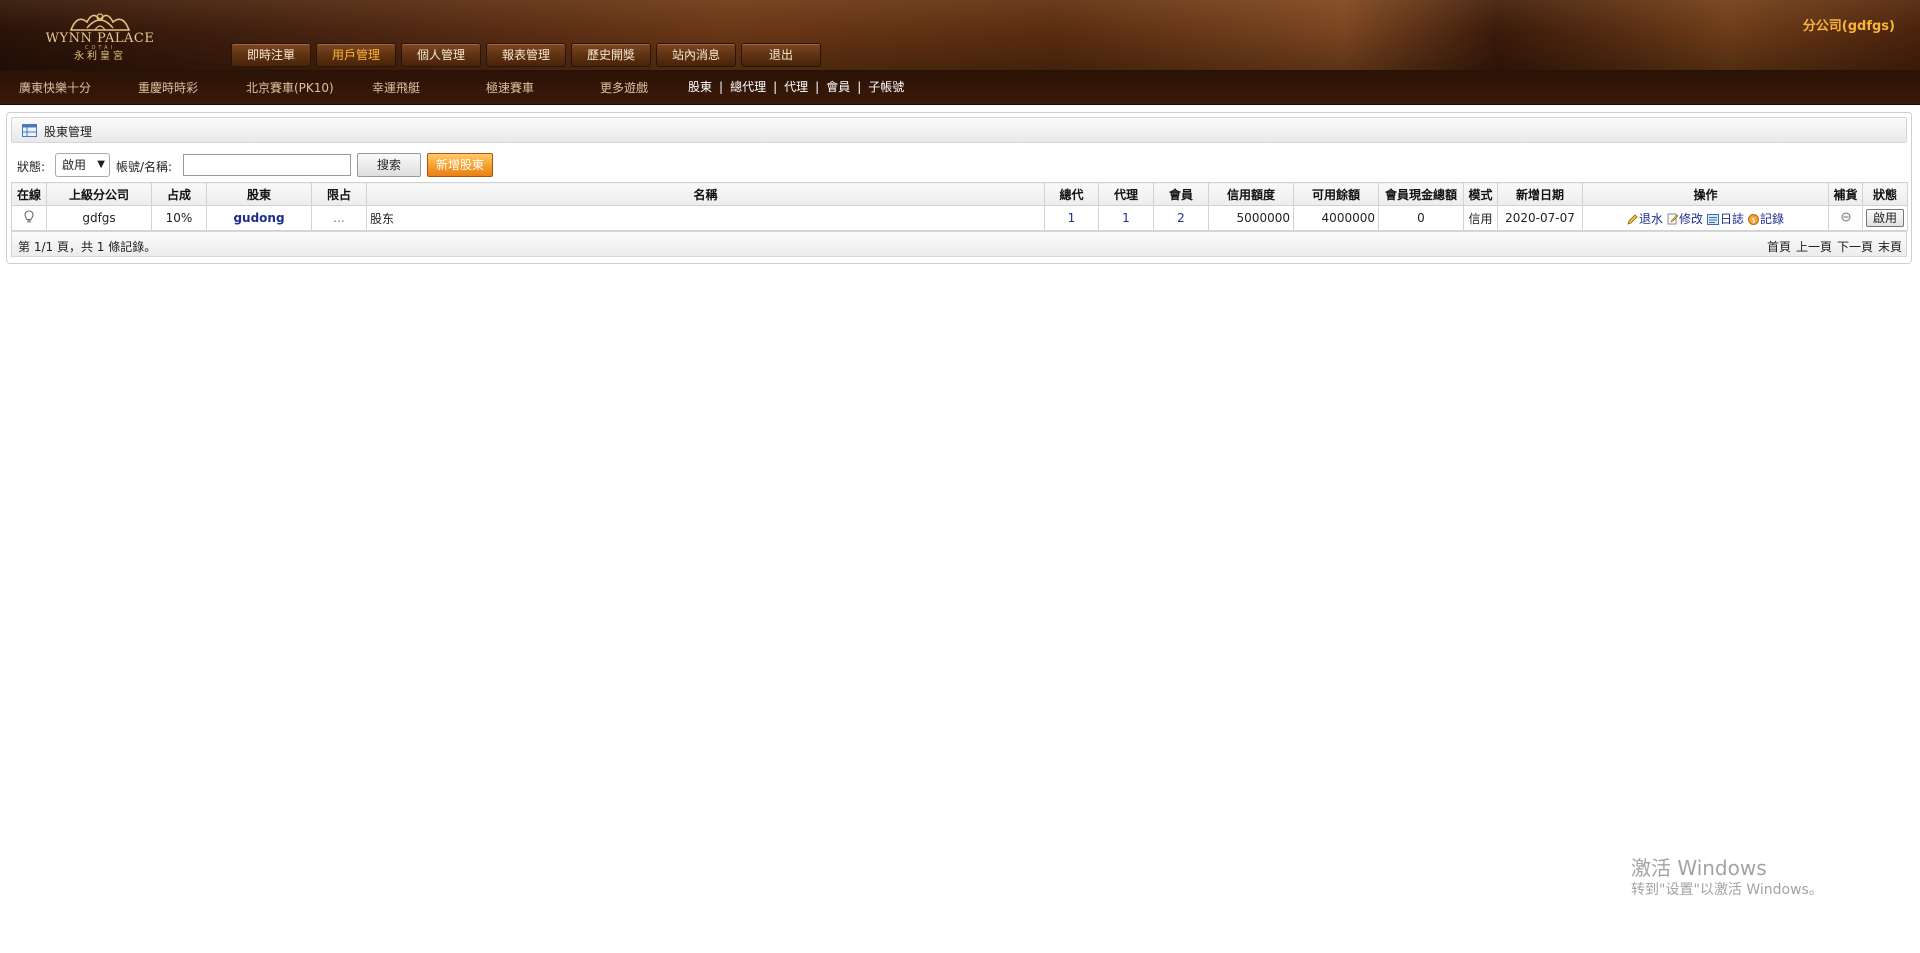 Image resolution: width=1920 pixels, height=953 pixels. I want to click on online-cell, so click(29, 218).